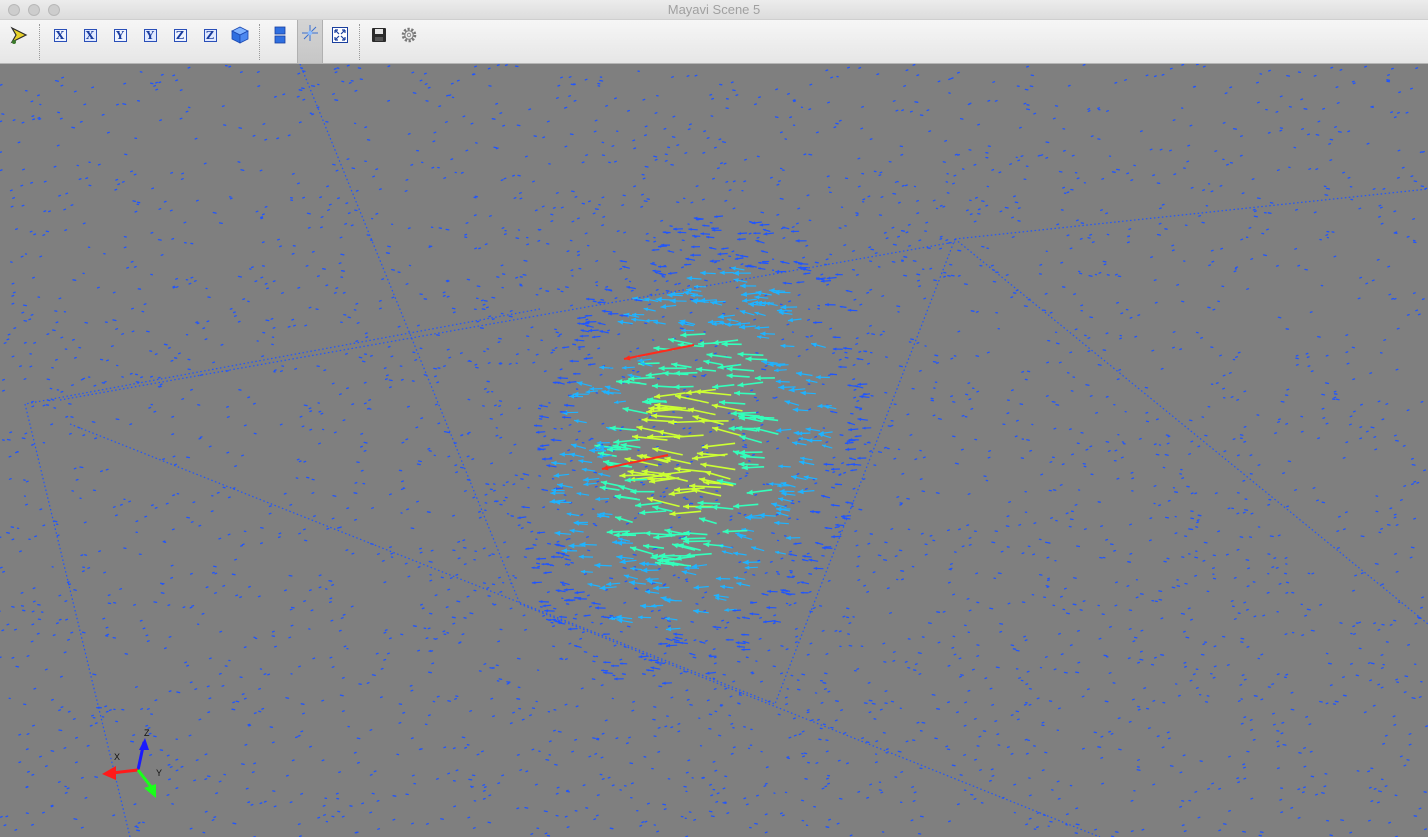 This screenshot has height=837, width=1428. I want to click on isometric-view-button, so click(240, 35).